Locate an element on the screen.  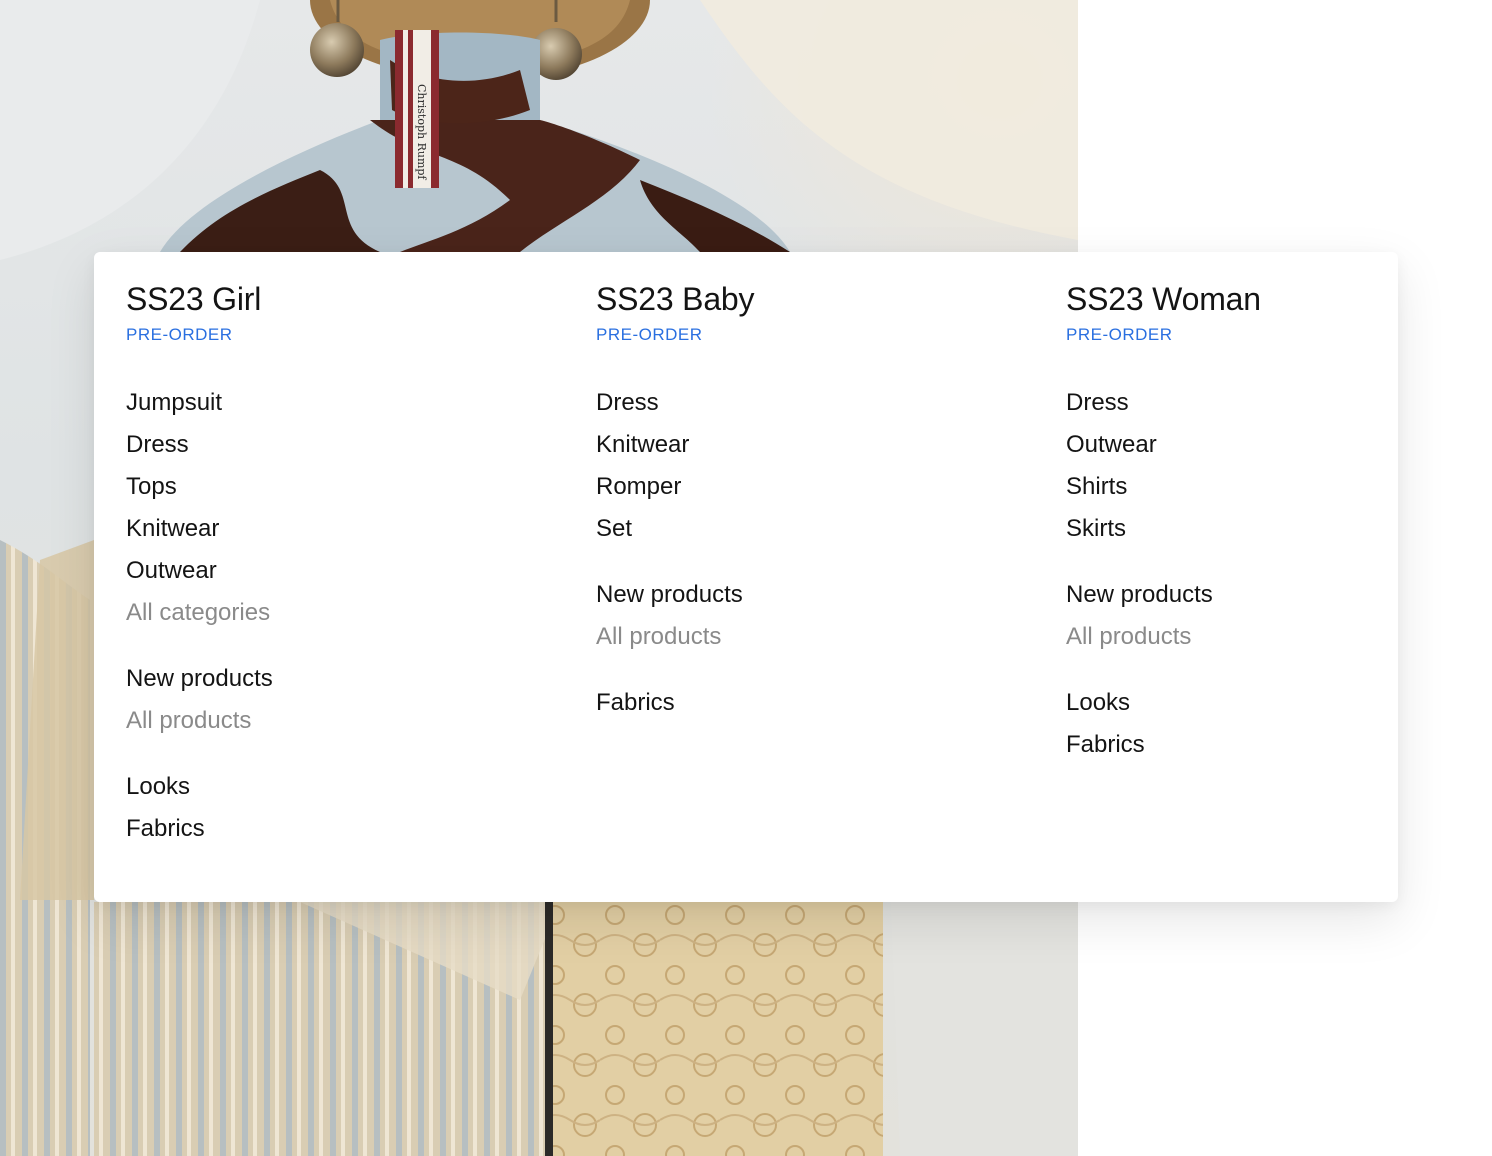
extras-group: Fabrics is located at coordinates (816, 703).